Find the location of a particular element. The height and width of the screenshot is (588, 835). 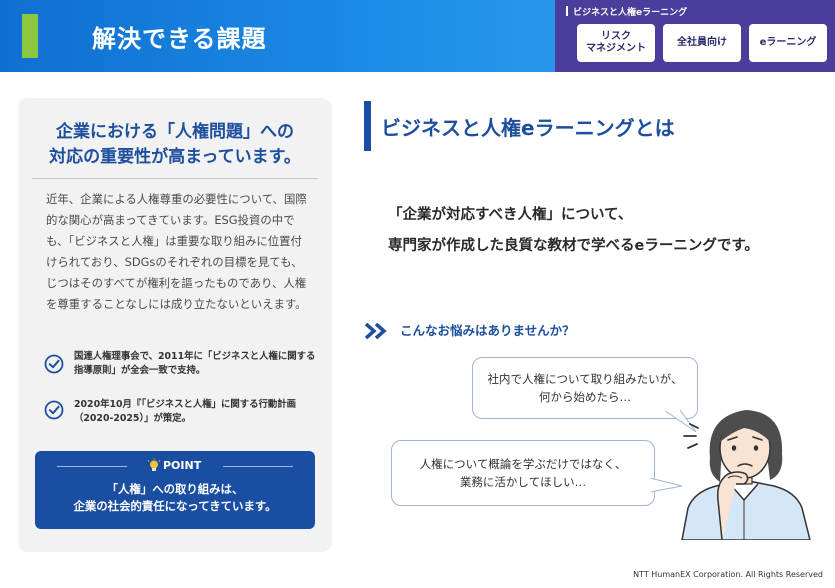

heading-divider is located at coordinates (175, 178).